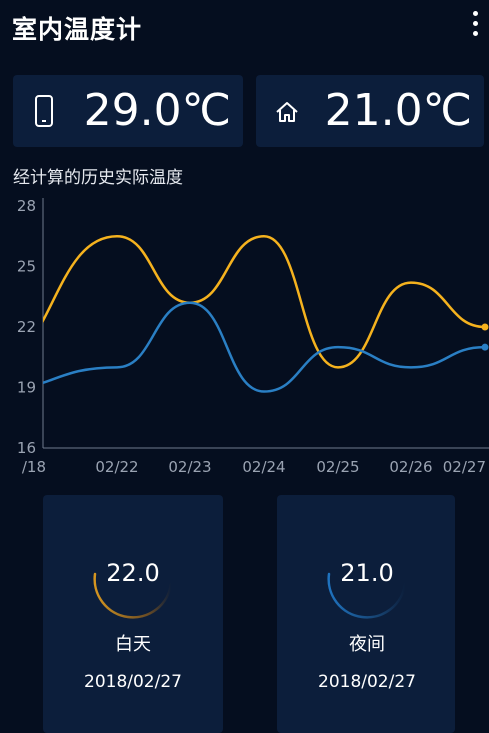 The height and width of the screenshot is (733, 489). I want to click on night-temp-value: 21.0, so click(367, 573).